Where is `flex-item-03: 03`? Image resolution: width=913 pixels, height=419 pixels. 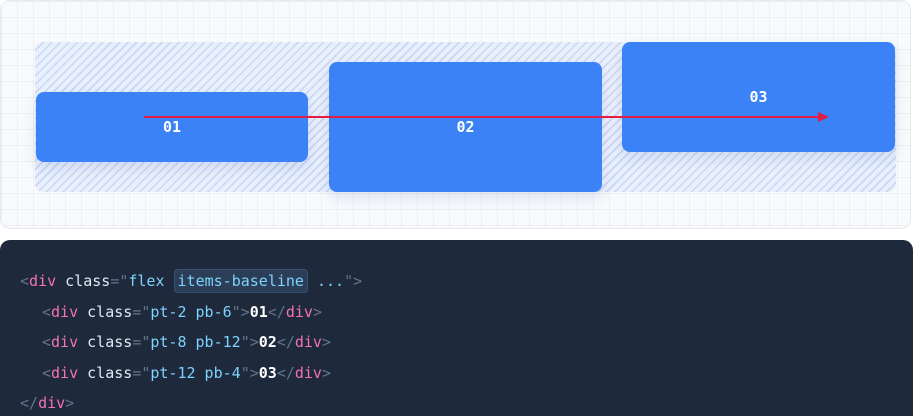 flex-item-03: 03 is located at coordinates (758, 97).